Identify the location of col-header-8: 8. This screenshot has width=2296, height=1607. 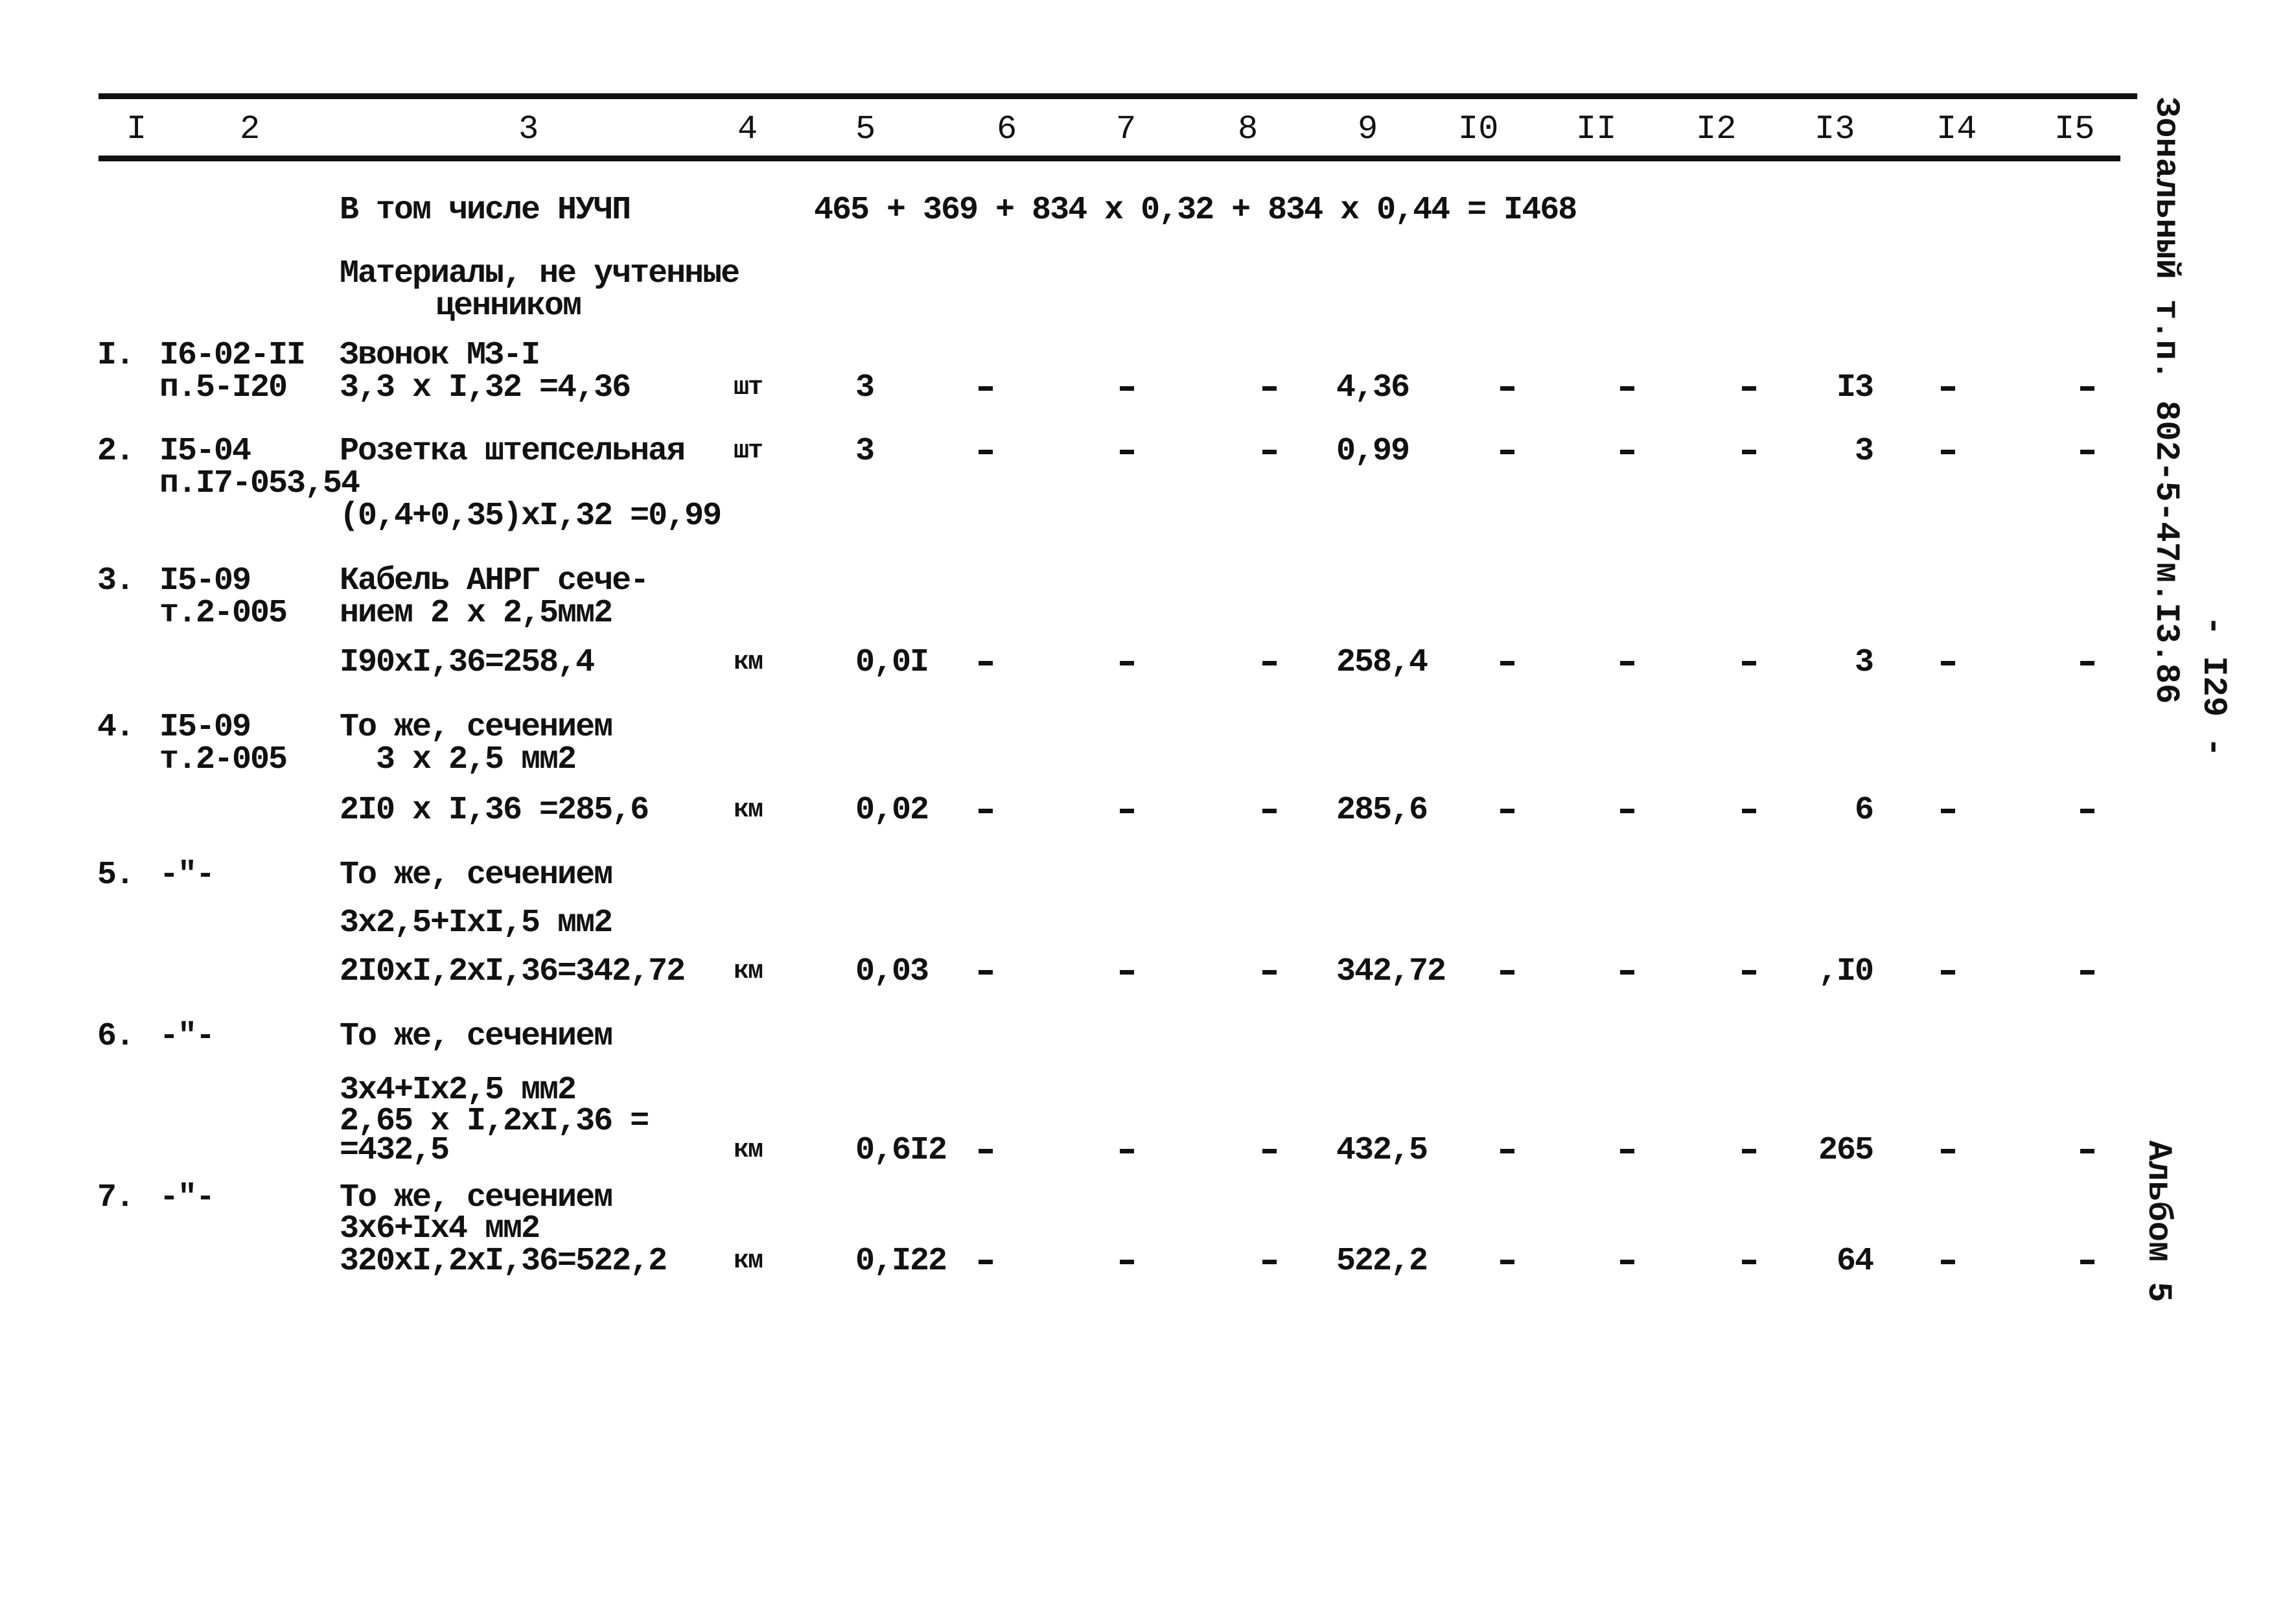
(1248, 129).